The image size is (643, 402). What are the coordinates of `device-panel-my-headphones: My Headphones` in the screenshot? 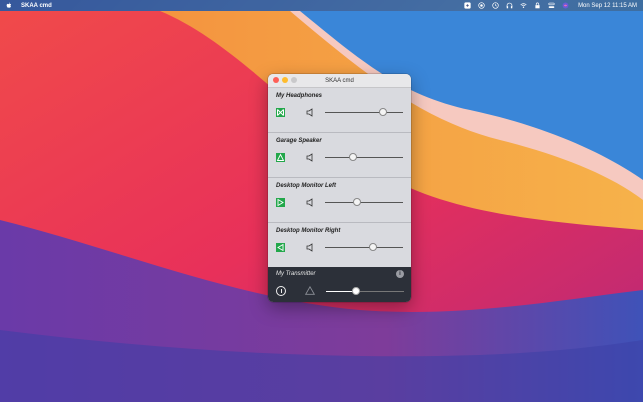 It's located at (339, 110).